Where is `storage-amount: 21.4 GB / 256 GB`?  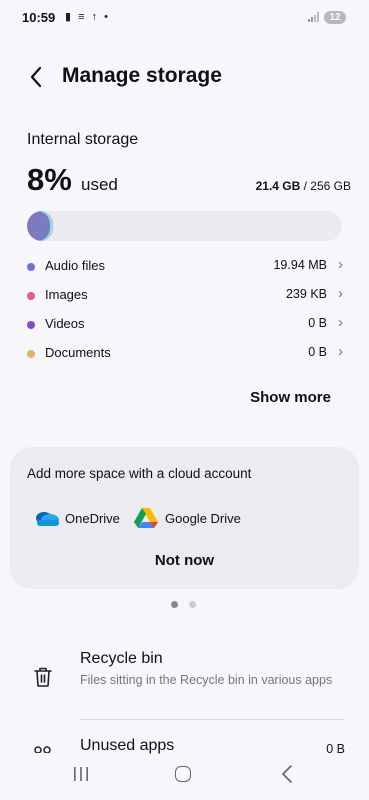 storage-amount: 21.4 GB / 256 GB is located at coordinates (303, 186).